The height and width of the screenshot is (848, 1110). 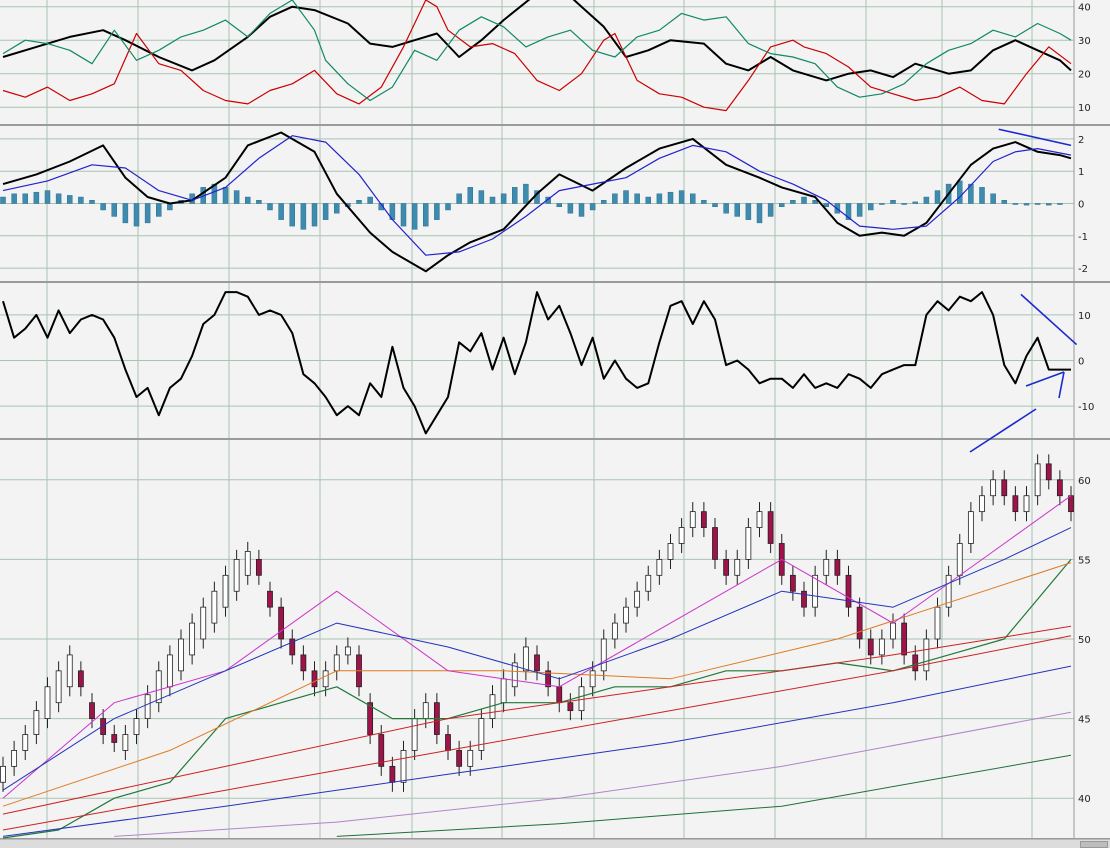 I want to click on cci-y-tick-label: -10, so click(x=1086, y=407).